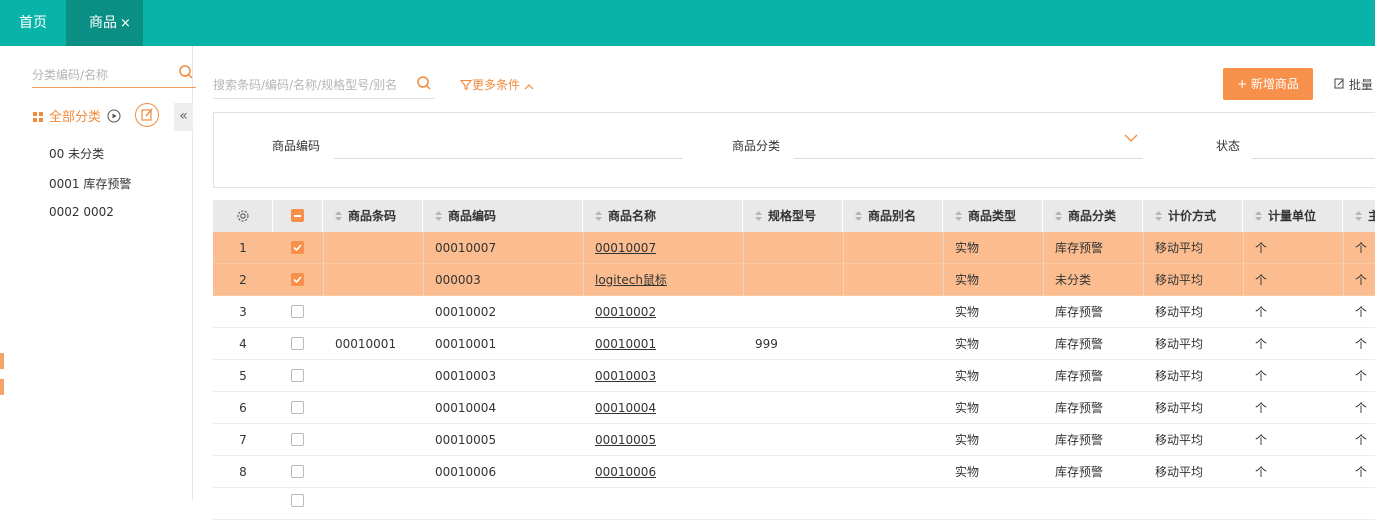 This screenshot has width=1375, height=520. What do you see at coordinates (625, 312) in the screenshot?
I see `cell-name: 00010002` at bounding box center [625, 312].